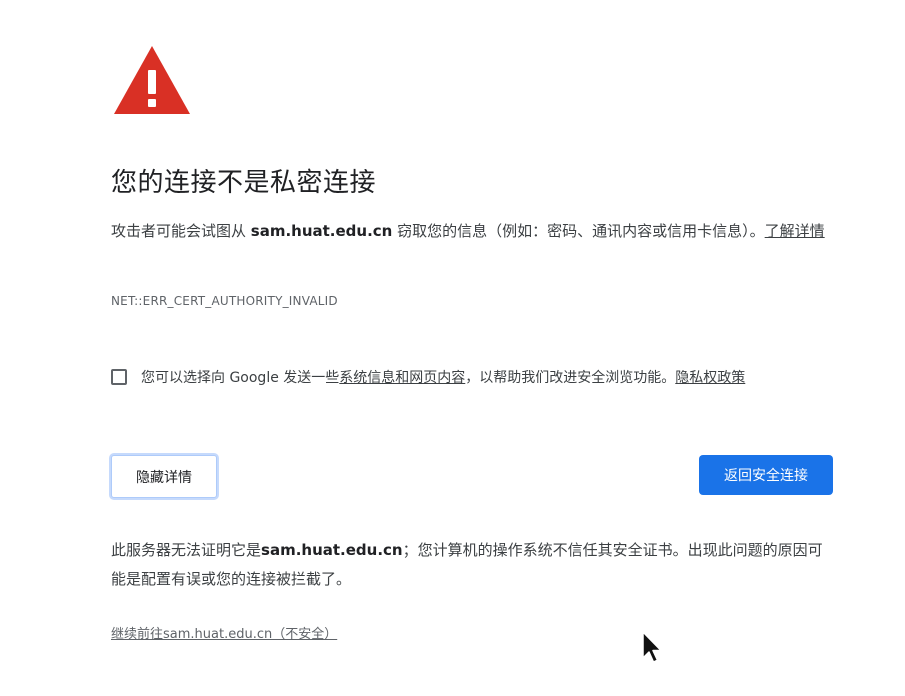 This screenshot has width=905, height=696. I want to click on details-host-name: sam.huat.edu.cn, so click(332, 550).